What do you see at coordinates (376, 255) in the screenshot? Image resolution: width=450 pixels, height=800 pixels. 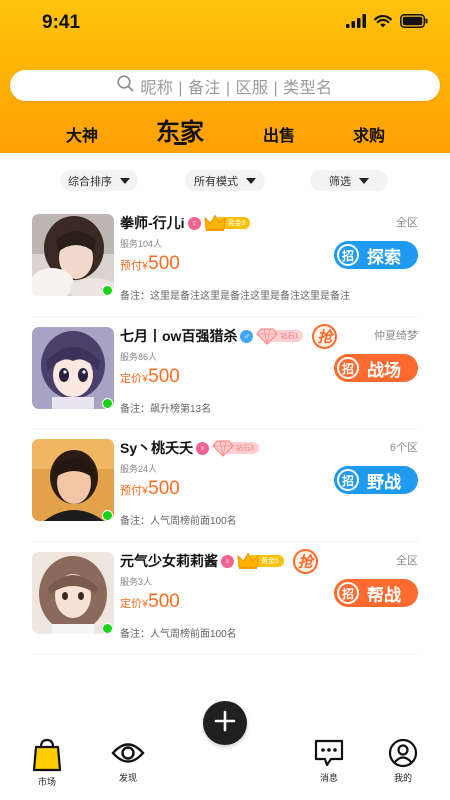 I see `recruit-button: 招 探索` at bounding box center [376, 255].